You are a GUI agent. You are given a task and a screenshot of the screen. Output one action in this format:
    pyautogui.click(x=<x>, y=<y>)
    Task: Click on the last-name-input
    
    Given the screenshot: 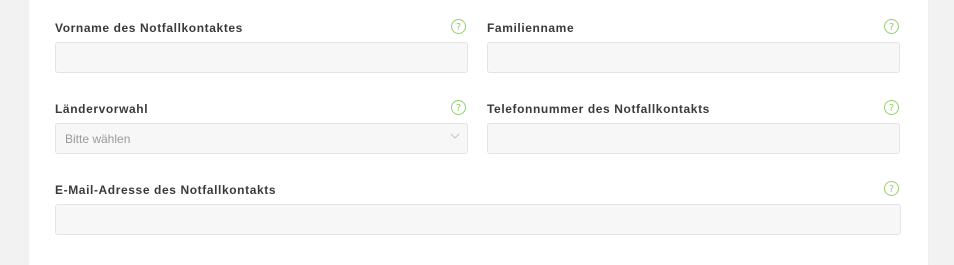 What is the action you would take?
    pyautogui.click(x=693, y=57)
    